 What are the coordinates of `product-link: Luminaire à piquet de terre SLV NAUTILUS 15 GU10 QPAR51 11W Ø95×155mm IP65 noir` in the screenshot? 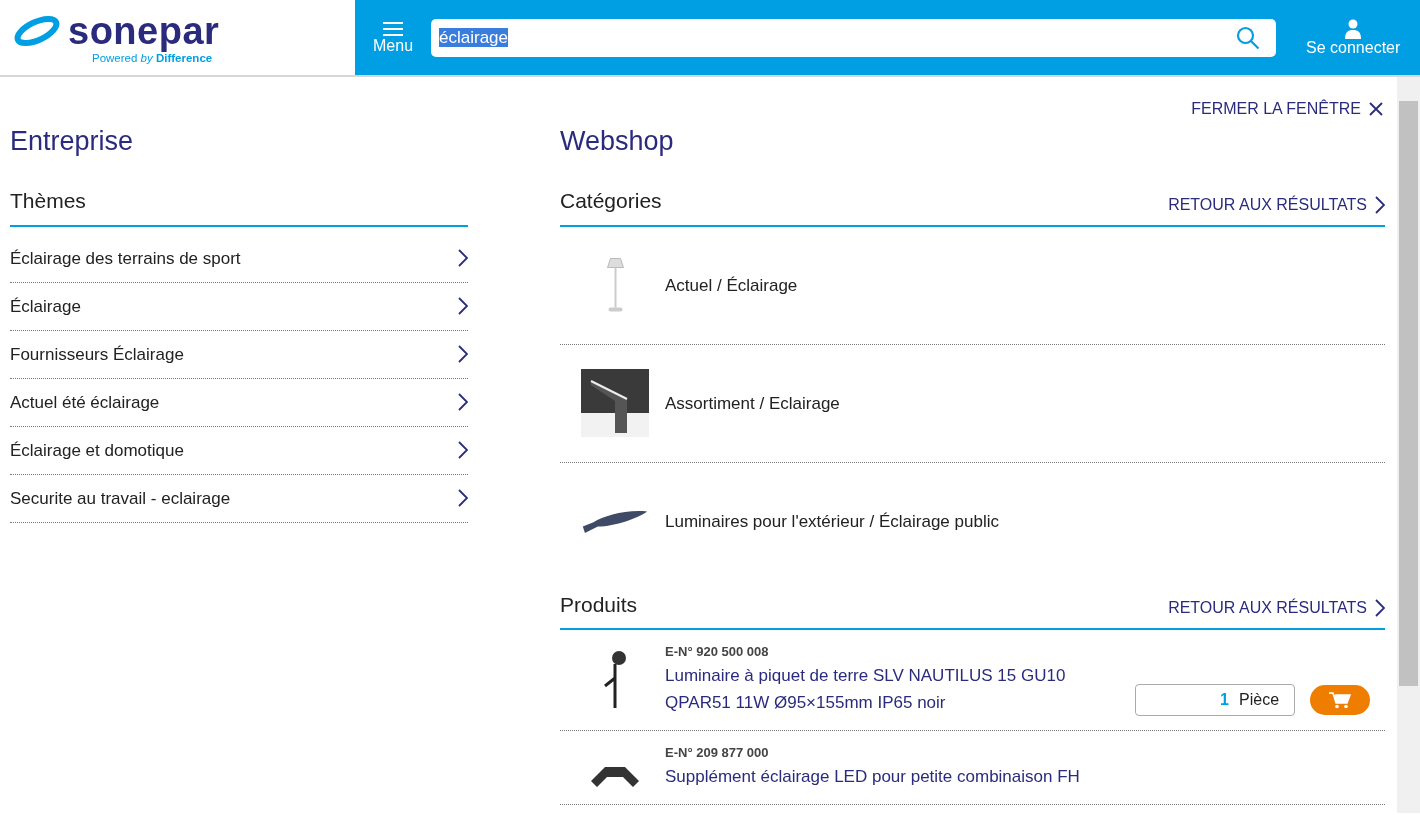 It's located at (875, 689).